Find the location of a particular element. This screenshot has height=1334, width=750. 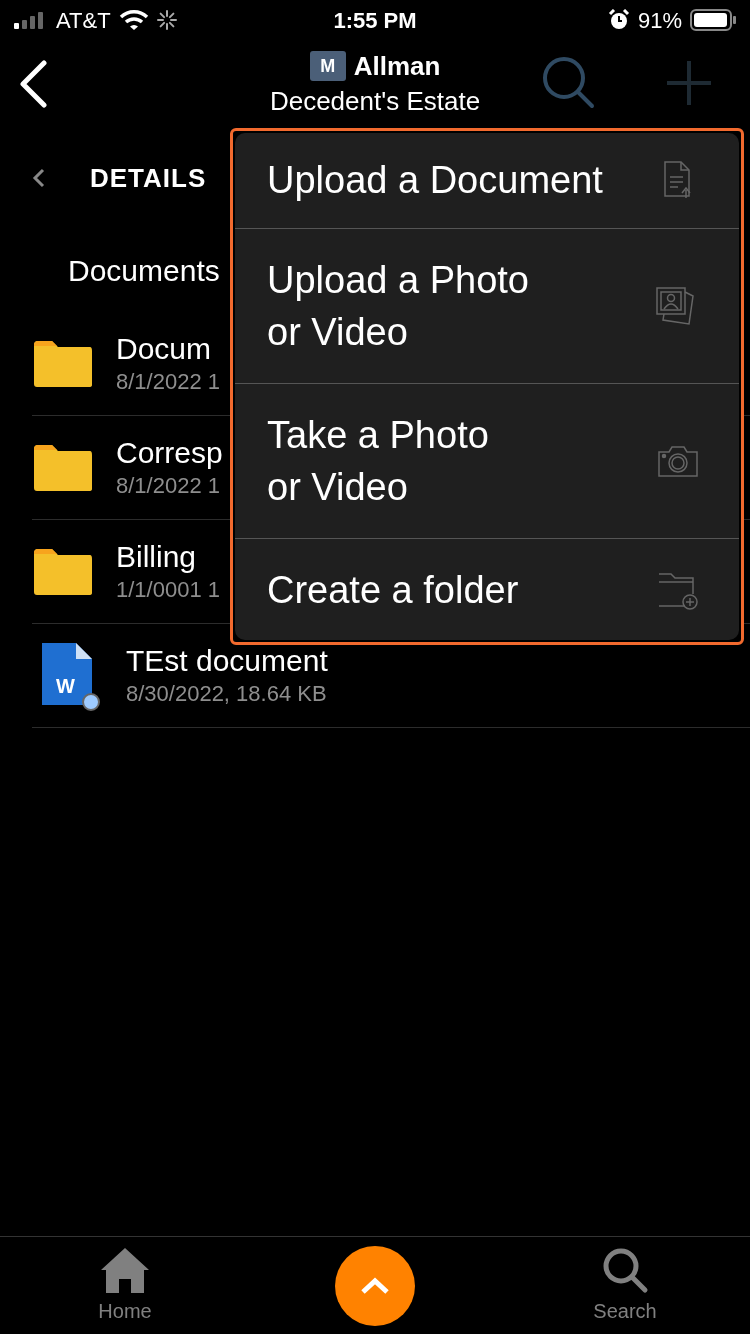

file-name: TEst document is located at coordinates (227, 660).